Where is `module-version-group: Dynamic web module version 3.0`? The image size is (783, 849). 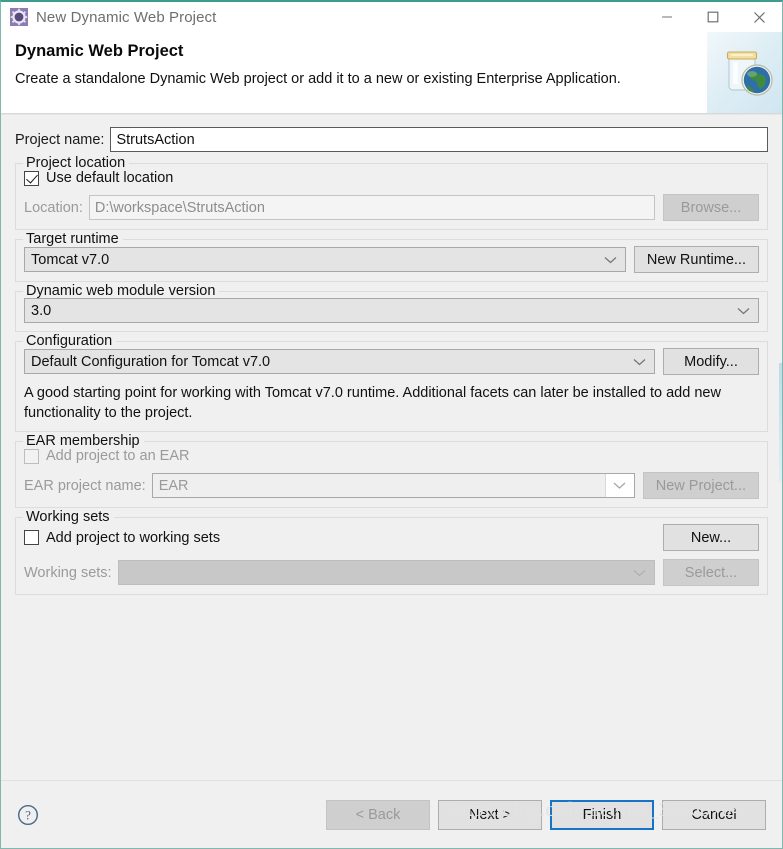
module-version-group: Dynamic web module version 3.0 is located at coordinates (391, 307).